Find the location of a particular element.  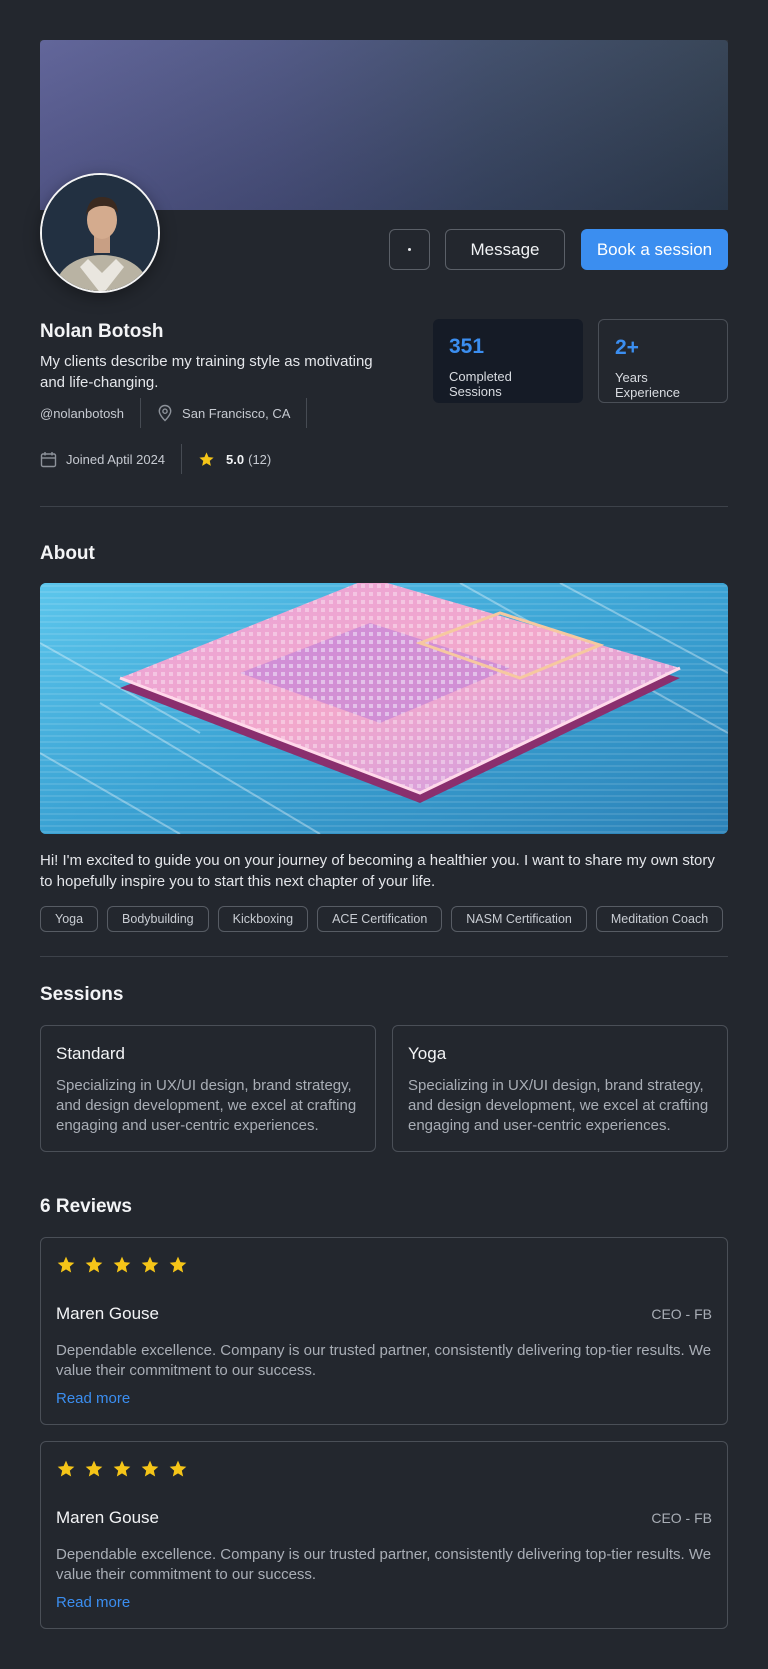

chip-illustration is located at coordinates (384, 708).